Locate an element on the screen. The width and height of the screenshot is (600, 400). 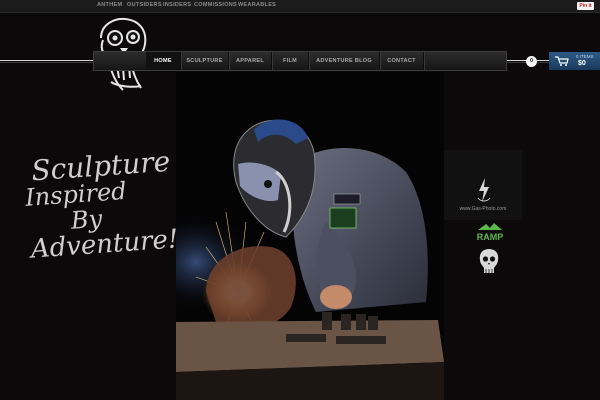
skull-icon is located at coordinates (489, 262).